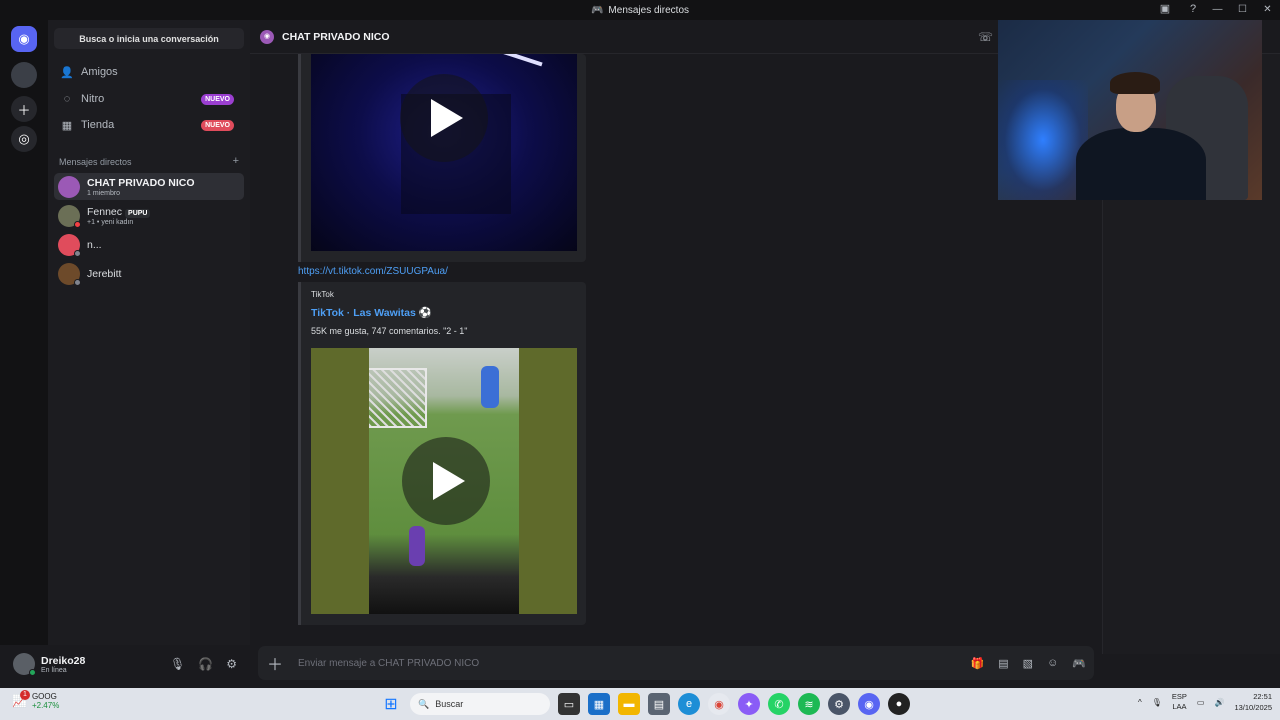 Image resolution: width=1280 pixels, height=720 pixels. I want to click on nav-shop-label: Tienda, so click(98, 125).